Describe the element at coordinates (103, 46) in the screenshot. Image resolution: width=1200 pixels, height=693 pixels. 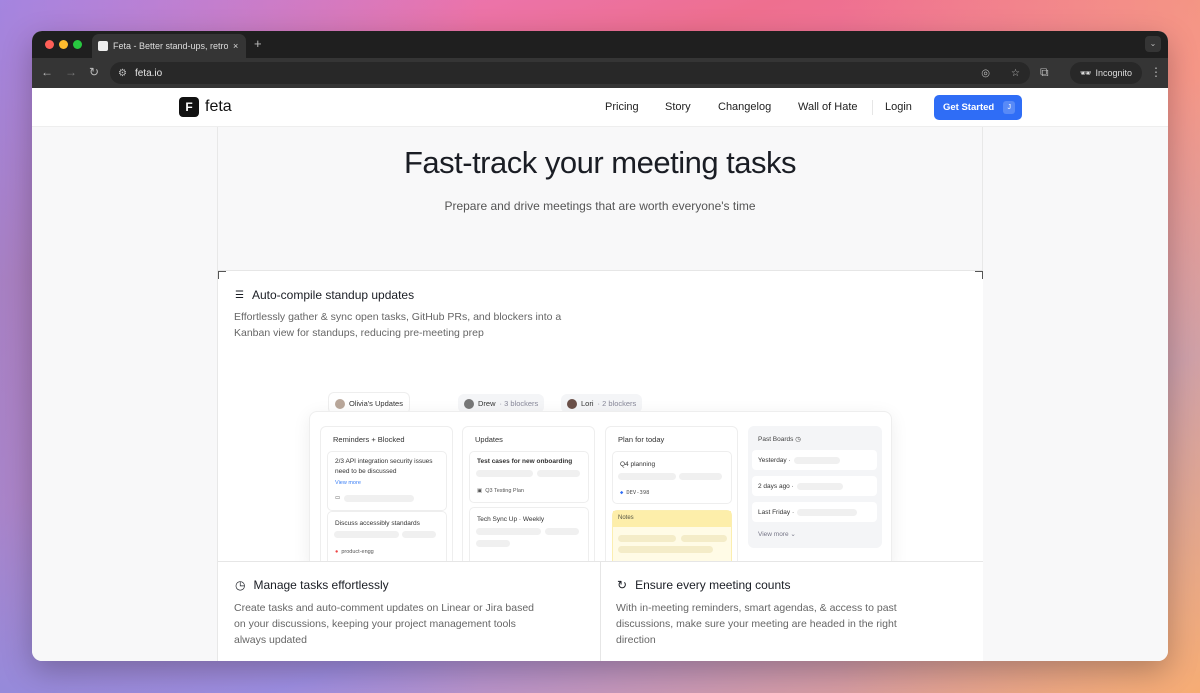
I see `favicon-icon` at that location.